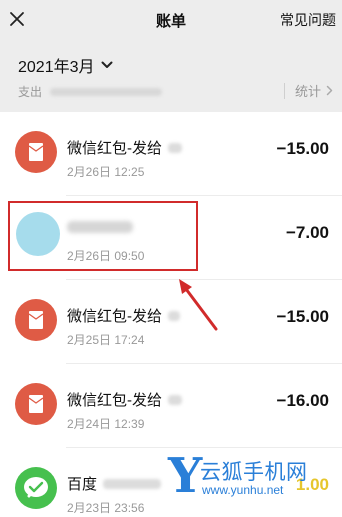 Image resolution: width=342 pixels, height=517 pixels. I want to click on month-selector: 2021年3月, so click(65, 65).